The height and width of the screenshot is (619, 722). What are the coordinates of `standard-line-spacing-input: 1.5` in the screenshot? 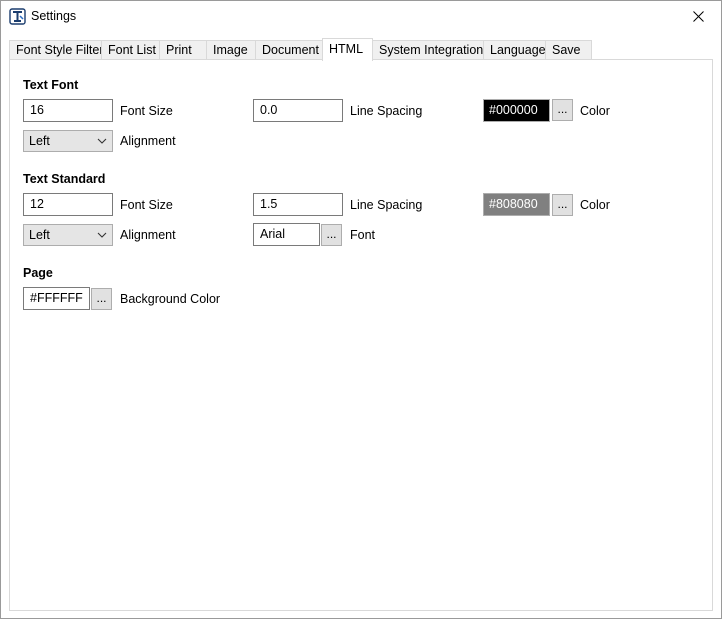 It's located at (298, 204).